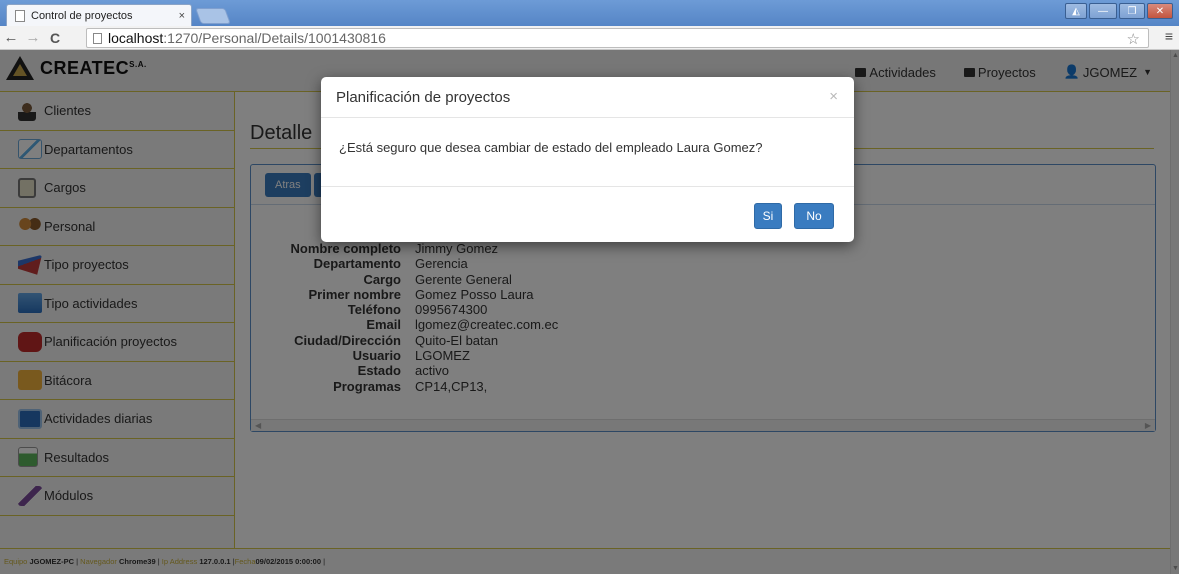 This screenshot has height=574, width=1179. Describe the element at coordinates (82, 15) in the screenshot. I see `tab-title: Control de proyectos` at that location.